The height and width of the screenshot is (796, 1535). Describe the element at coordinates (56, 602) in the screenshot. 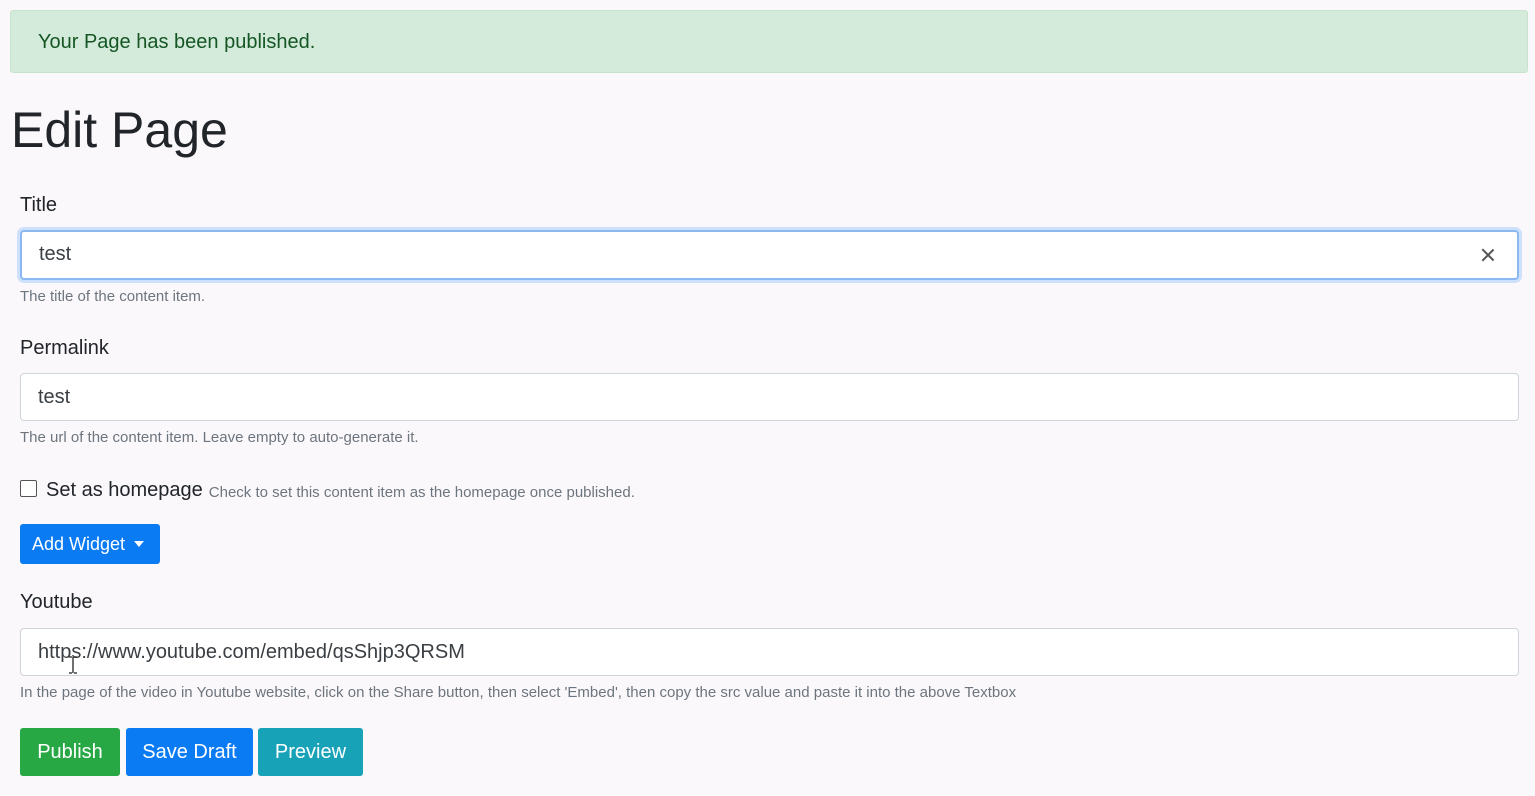

I see `youtube-label: Youtube` at that location.